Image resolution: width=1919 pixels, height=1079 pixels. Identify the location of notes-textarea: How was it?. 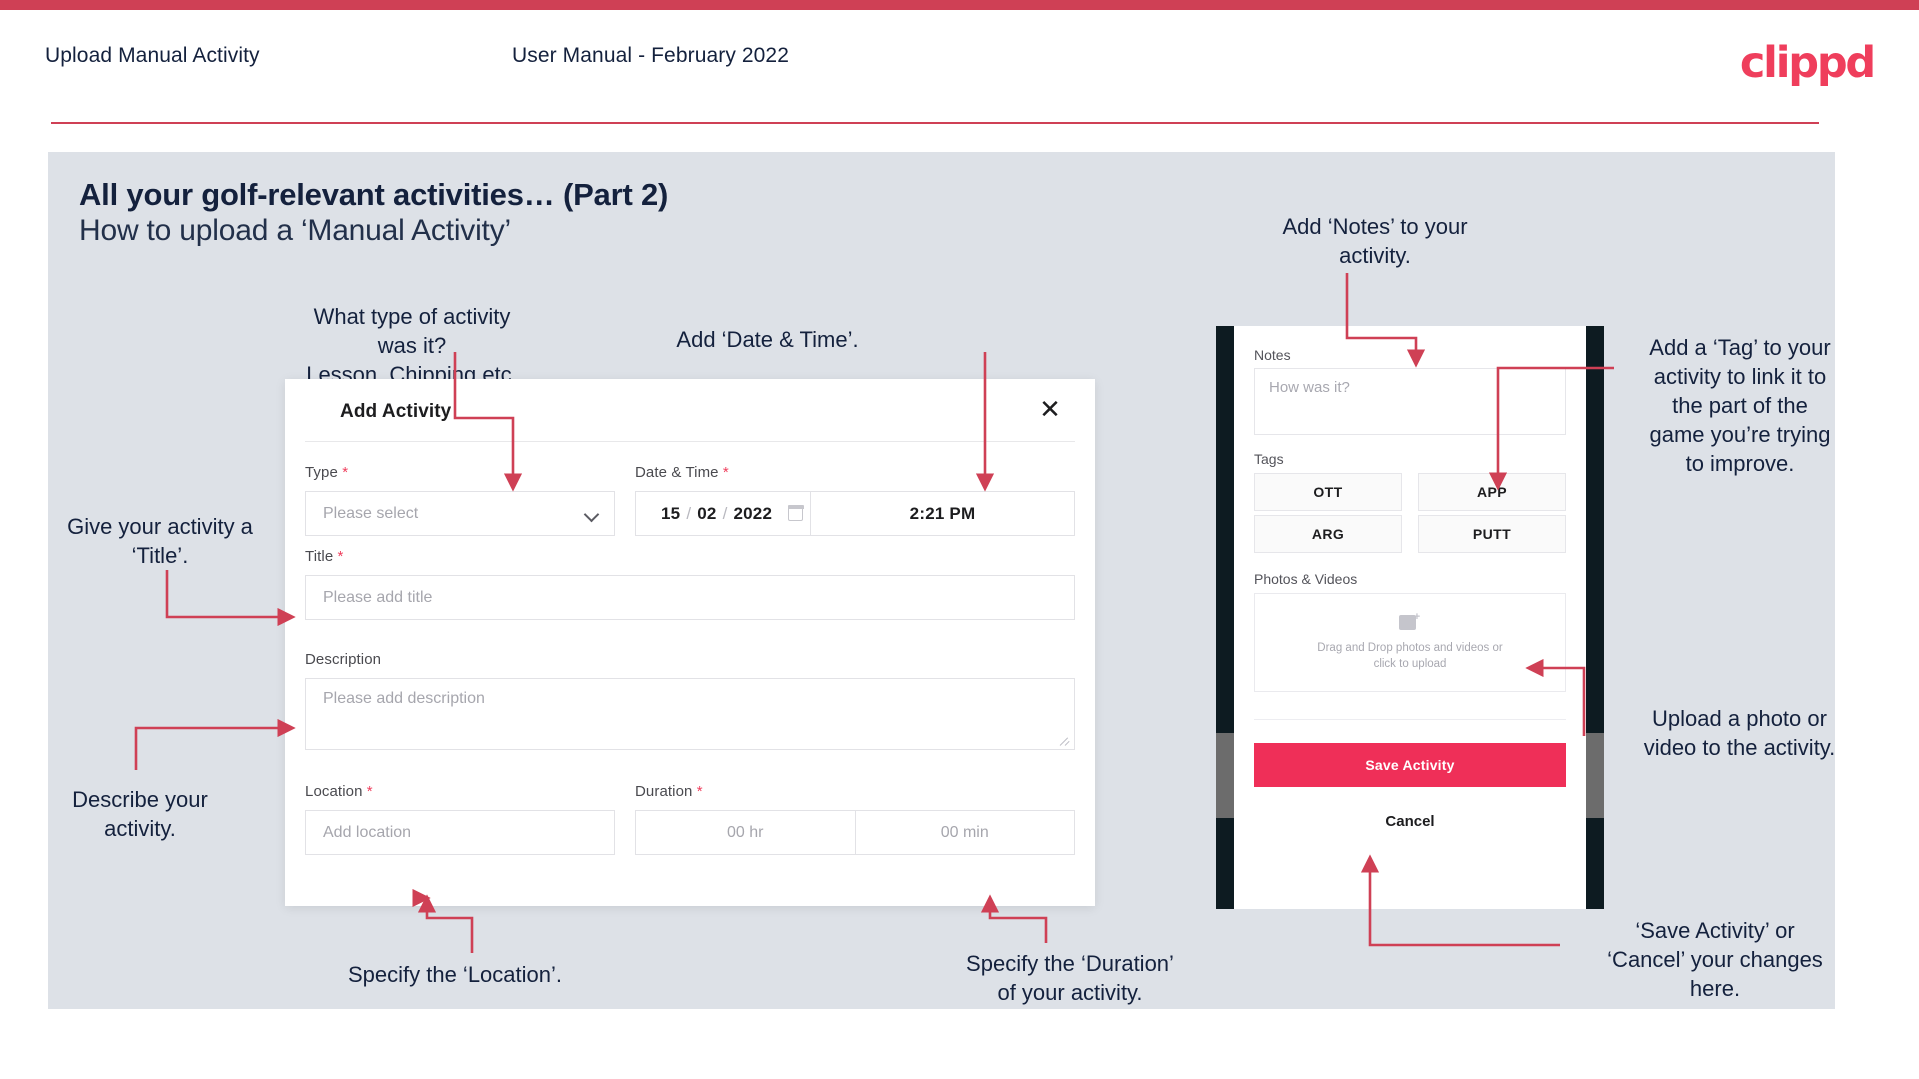
(1410, 401).